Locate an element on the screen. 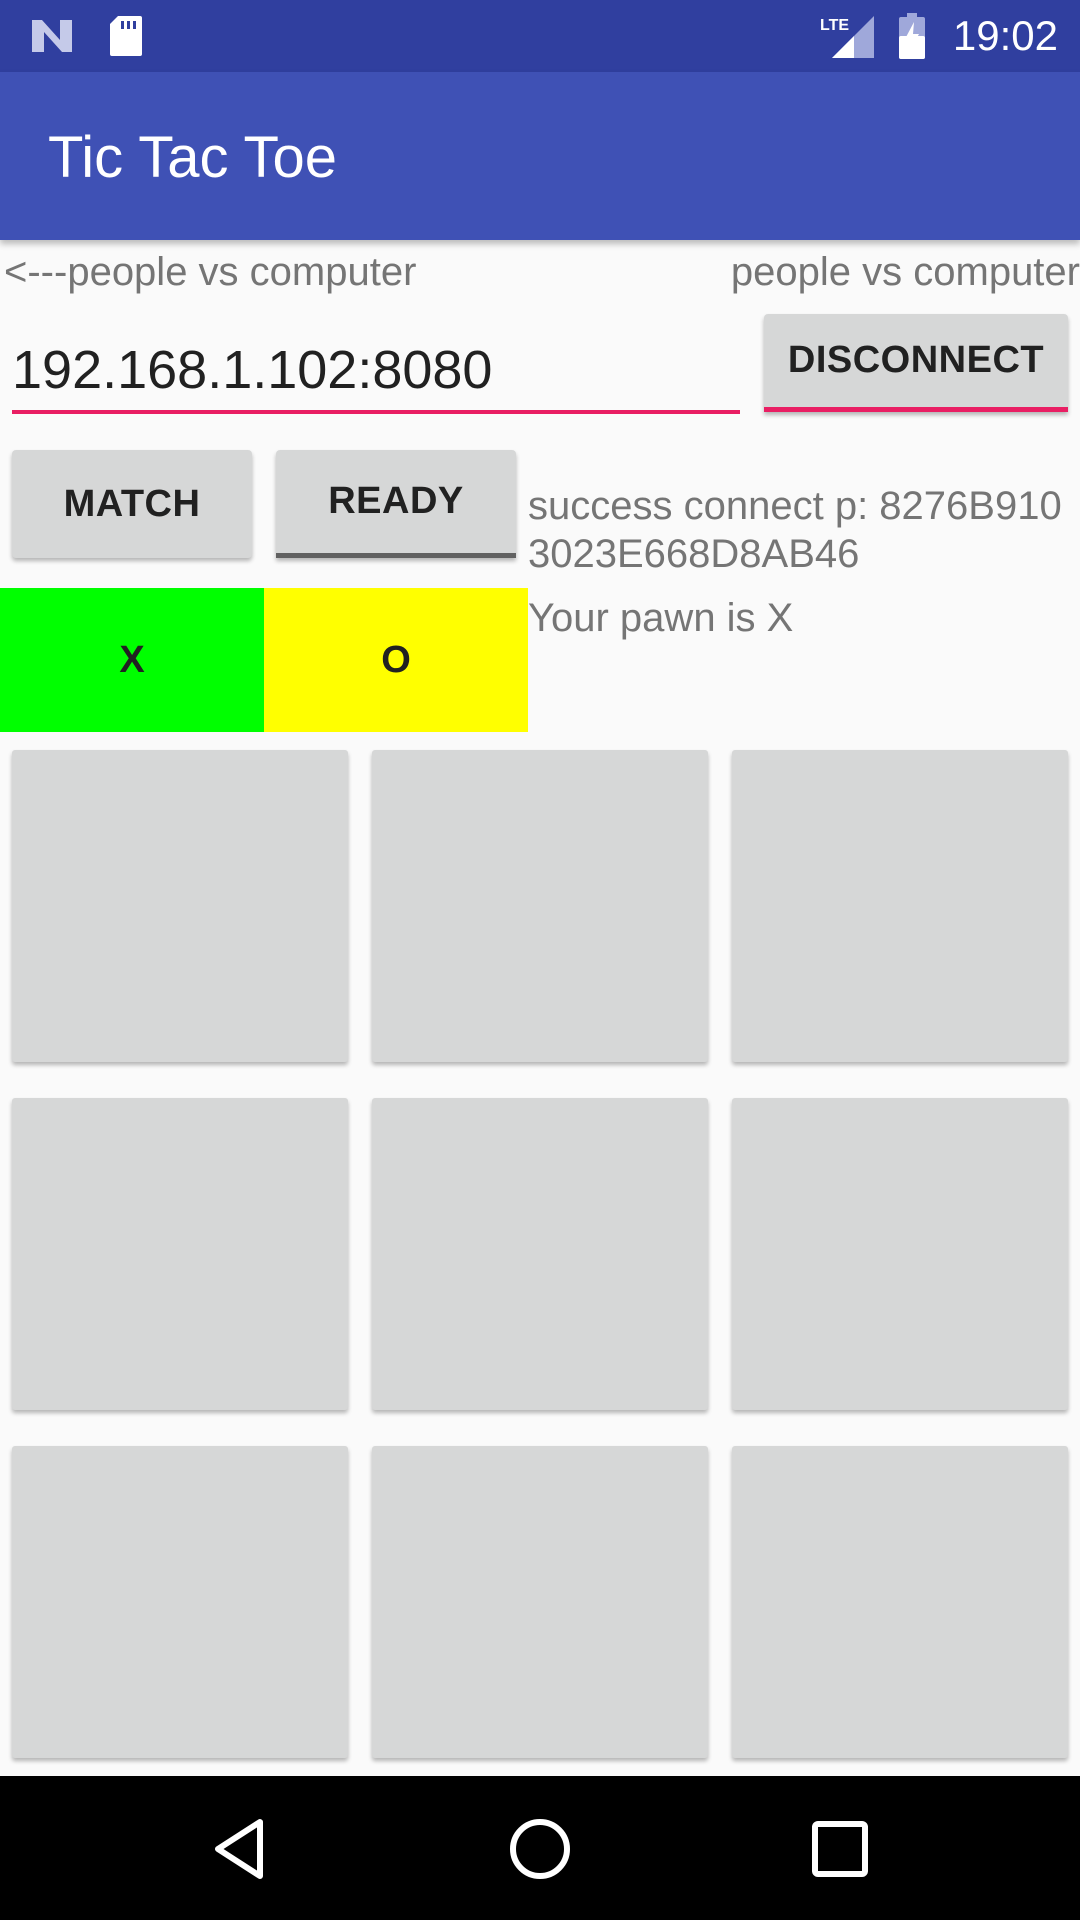 Image resolution: width=1080 pixels, height=1920 pixels. sd-card-icon is located at coordinates (126, 36).